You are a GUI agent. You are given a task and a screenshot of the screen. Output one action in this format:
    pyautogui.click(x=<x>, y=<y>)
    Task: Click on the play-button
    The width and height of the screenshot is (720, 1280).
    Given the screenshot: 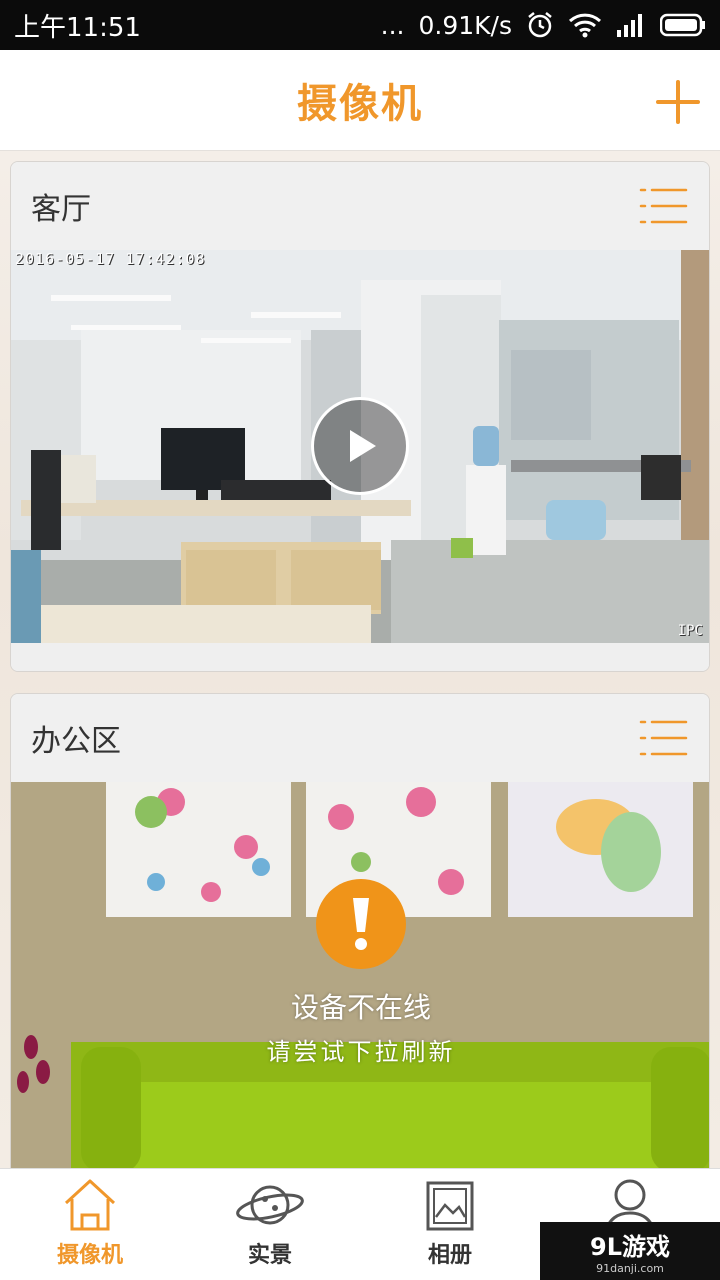 What is the action you would take?
    pyautogui.click(x=360, y=446)
    